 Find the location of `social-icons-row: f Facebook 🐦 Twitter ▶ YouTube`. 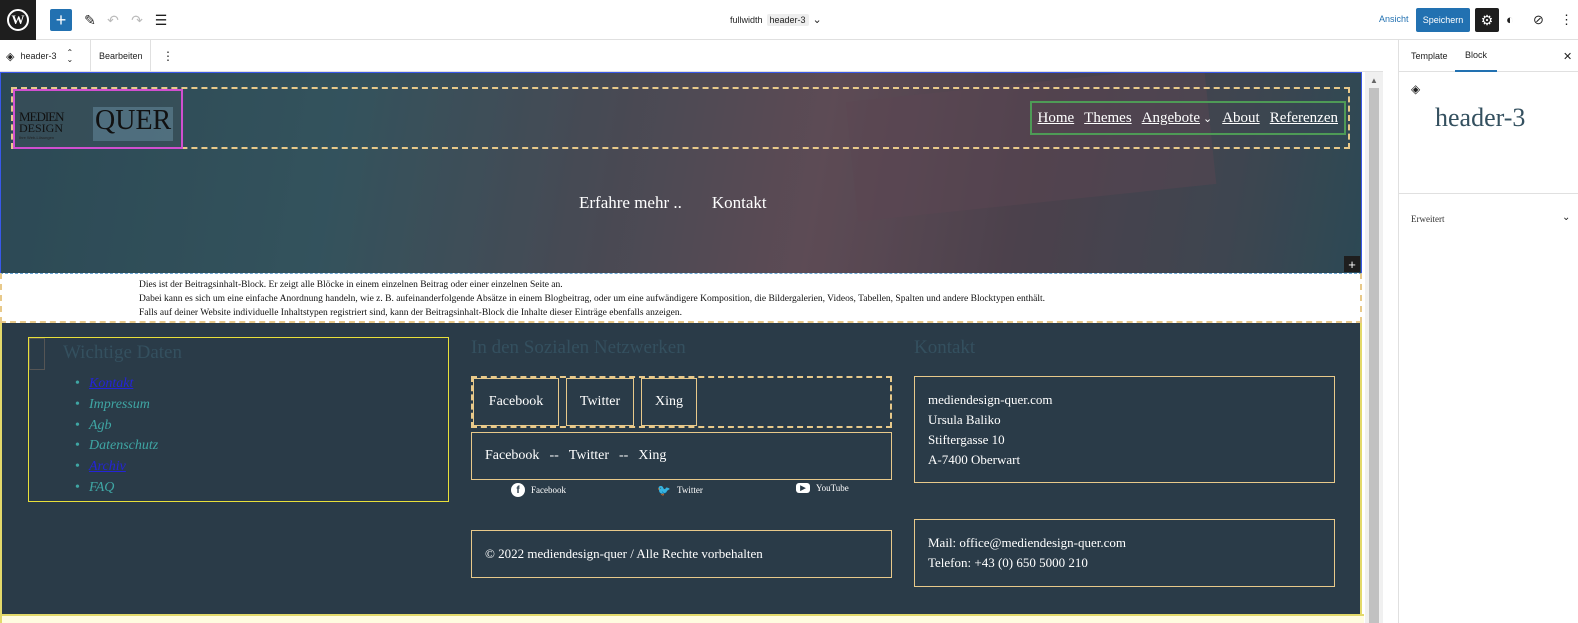

social-icons-row: f Facebook 🐦 Twitter ▶ YouTube is located at coordinates (681, 493).